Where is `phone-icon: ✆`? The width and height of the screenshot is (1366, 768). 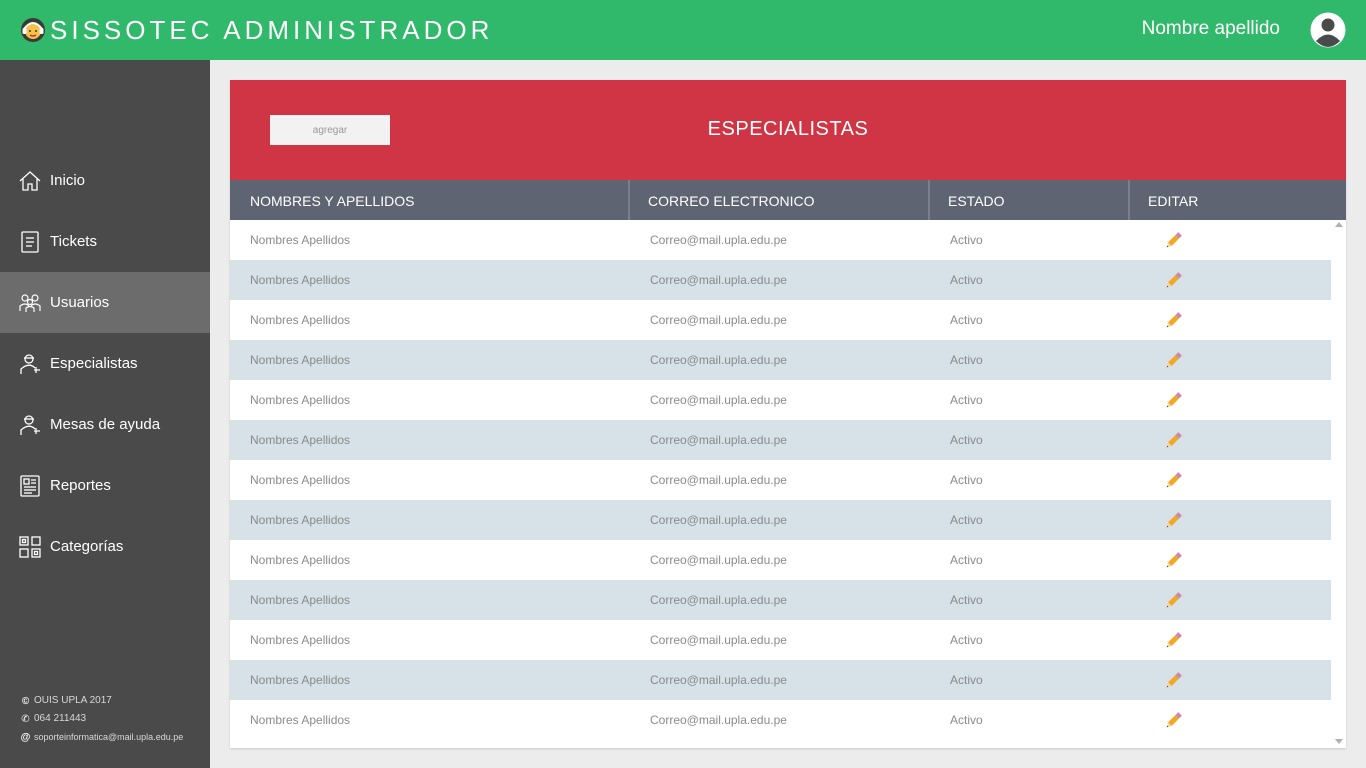 phone-icon: ✆ is located at coordinates (25, 719).